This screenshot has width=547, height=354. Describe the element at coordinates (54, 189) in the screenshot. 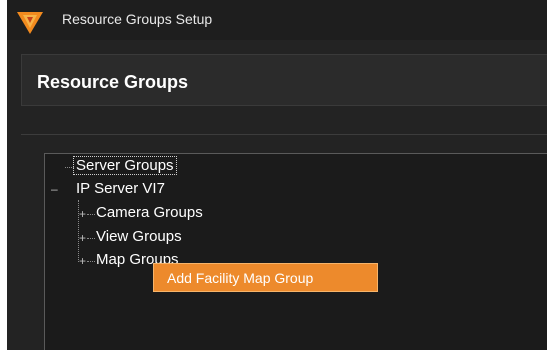

I see `collapse-icon: –` at that location.